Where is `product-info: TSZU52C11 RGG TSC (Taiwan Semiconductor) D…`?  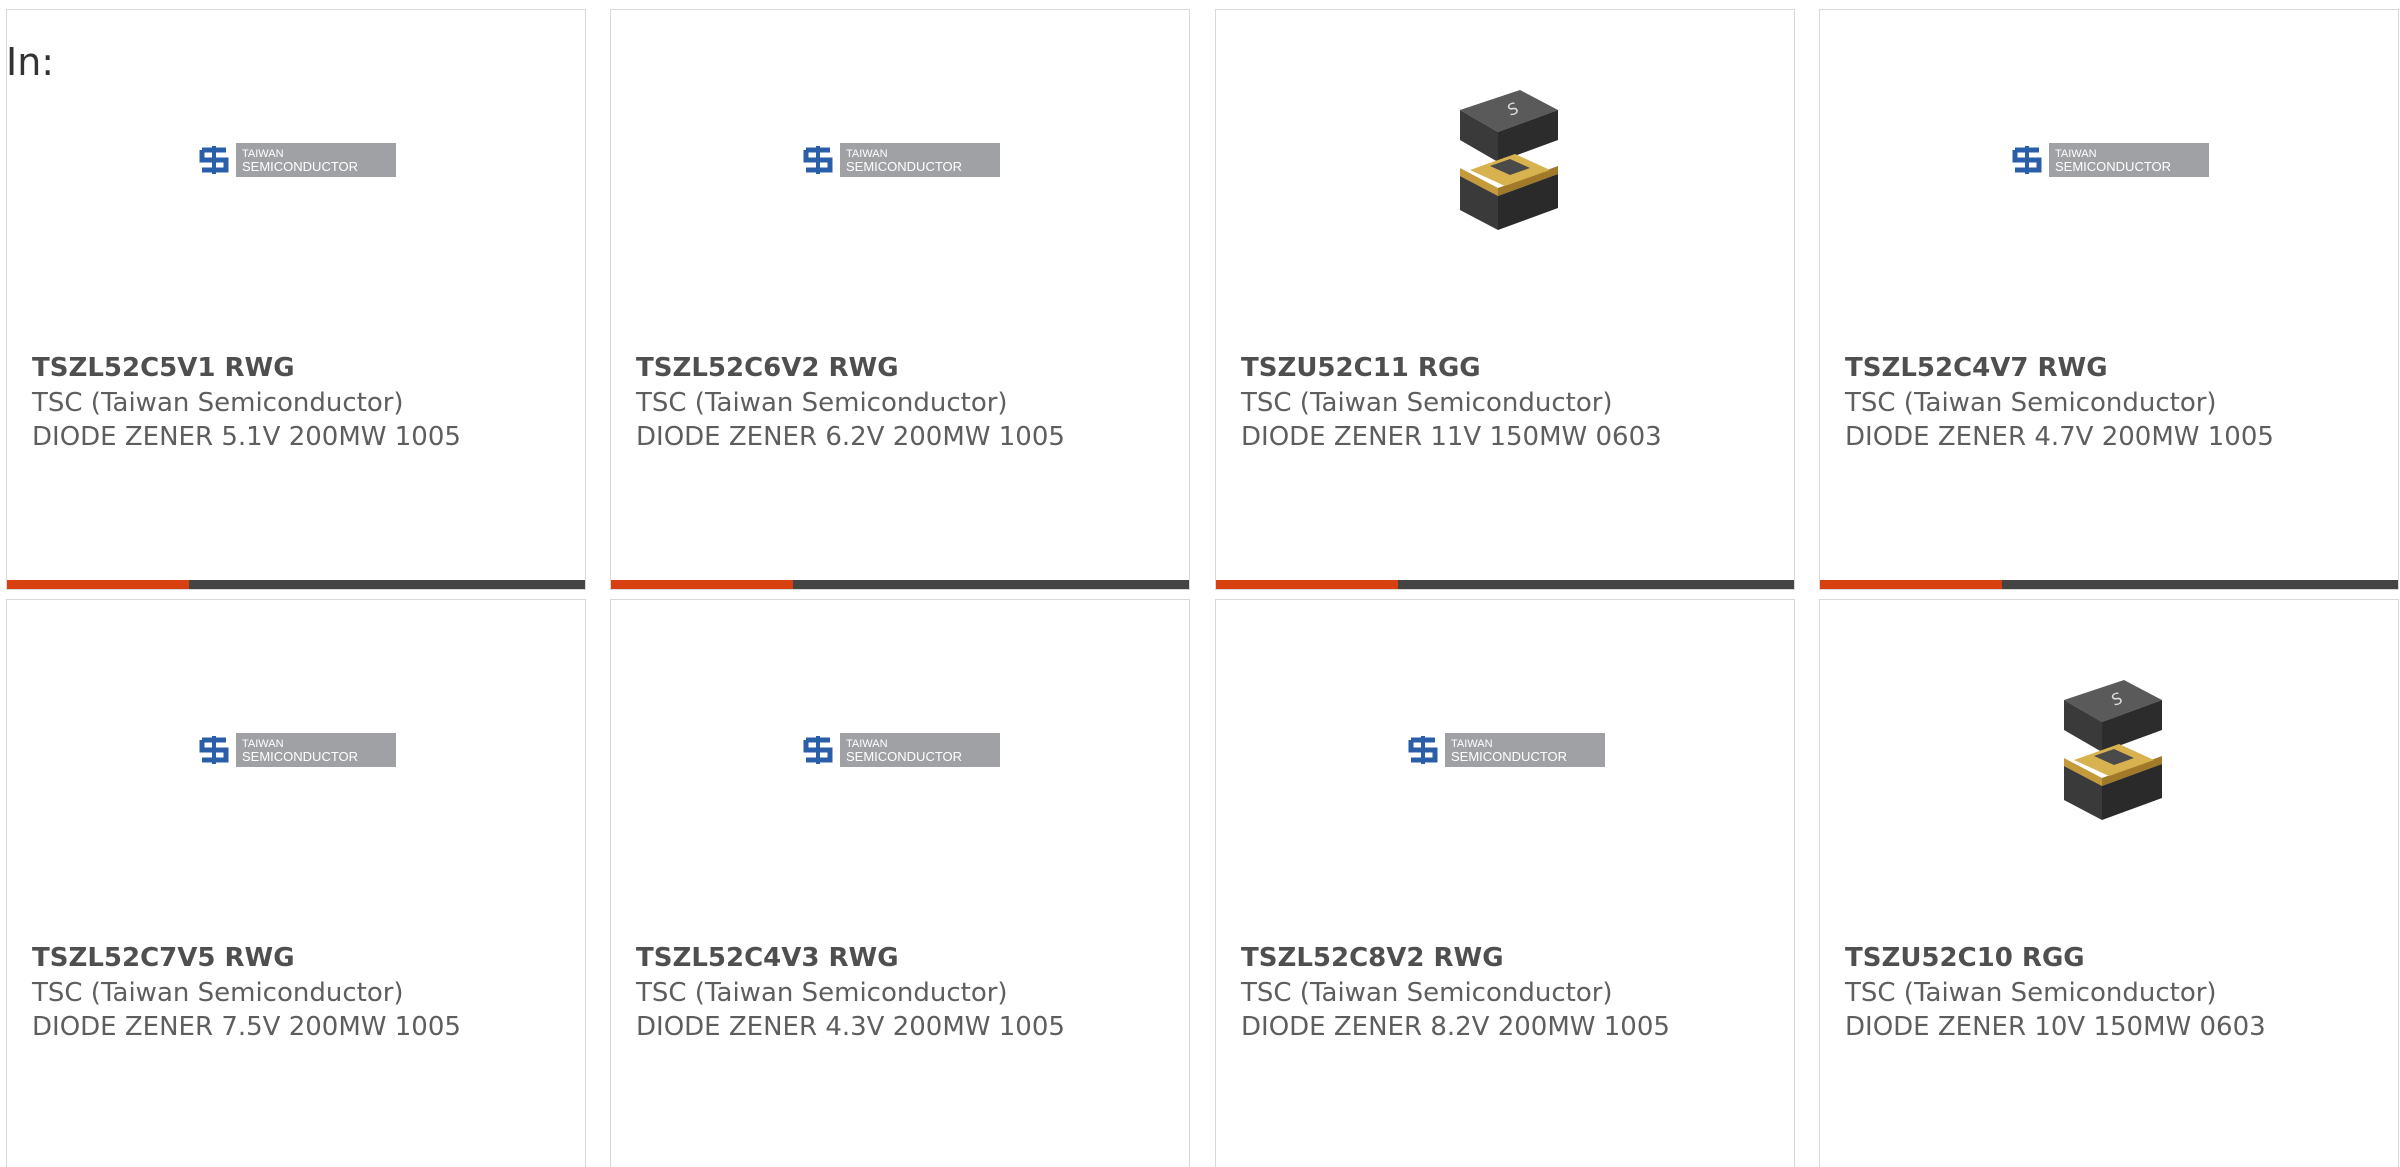 product-info: TSZU52C11 RGG TSC (Taiwan Semiconductor) D… is located at coordinates (1511, 402).